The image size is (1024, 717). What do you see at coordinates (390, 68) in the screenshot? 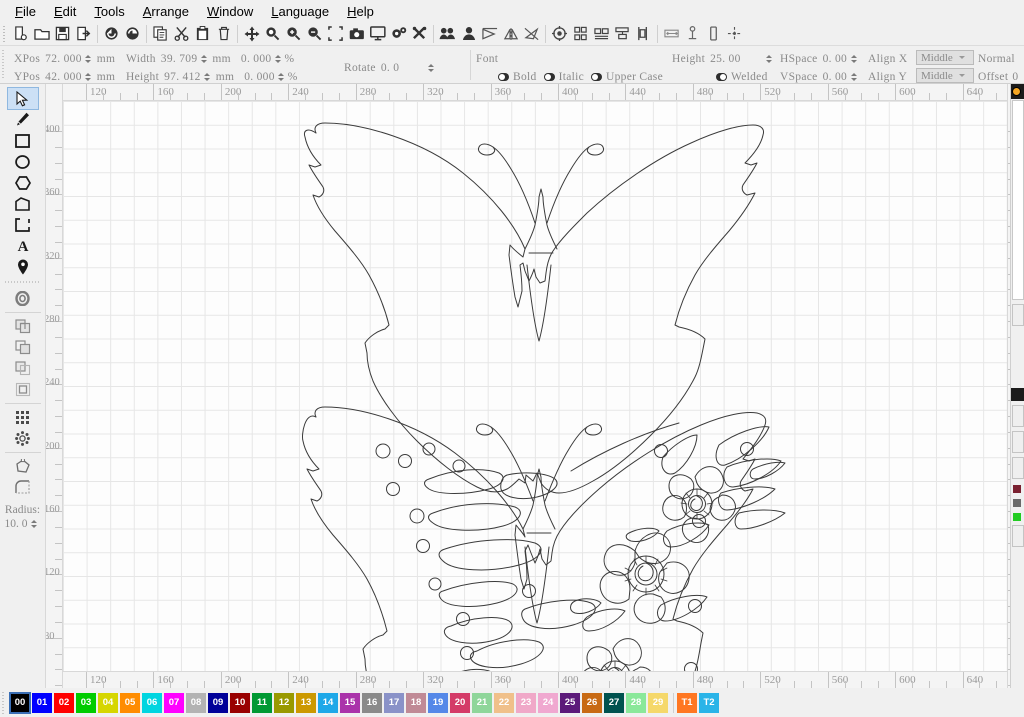
I see `rotate-value: 0. 0` at bounding box center [390, 68].